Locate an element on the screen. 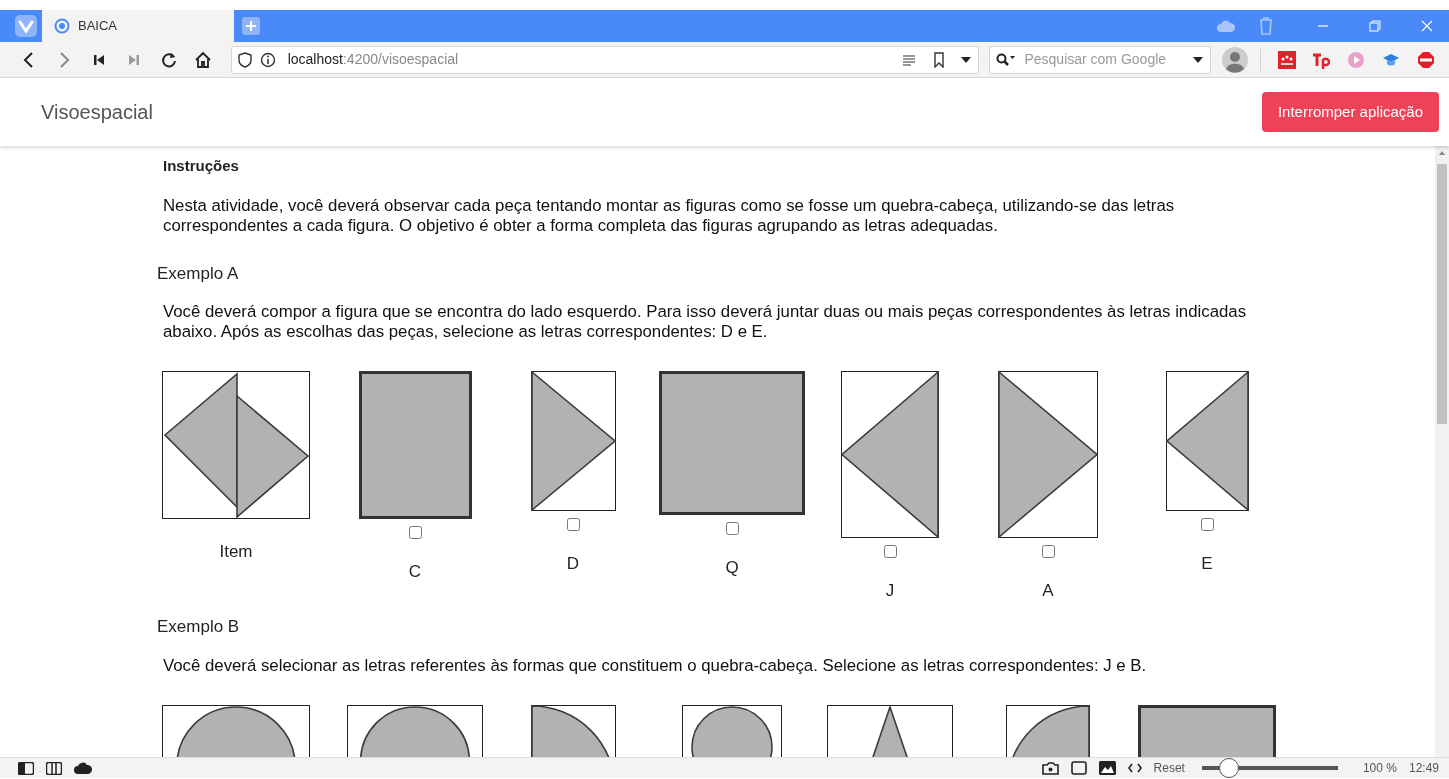 Image resolution: width=1449 pixels, height=779 pixels. profile-avatar-icon is located at coordinates (1234, 59).